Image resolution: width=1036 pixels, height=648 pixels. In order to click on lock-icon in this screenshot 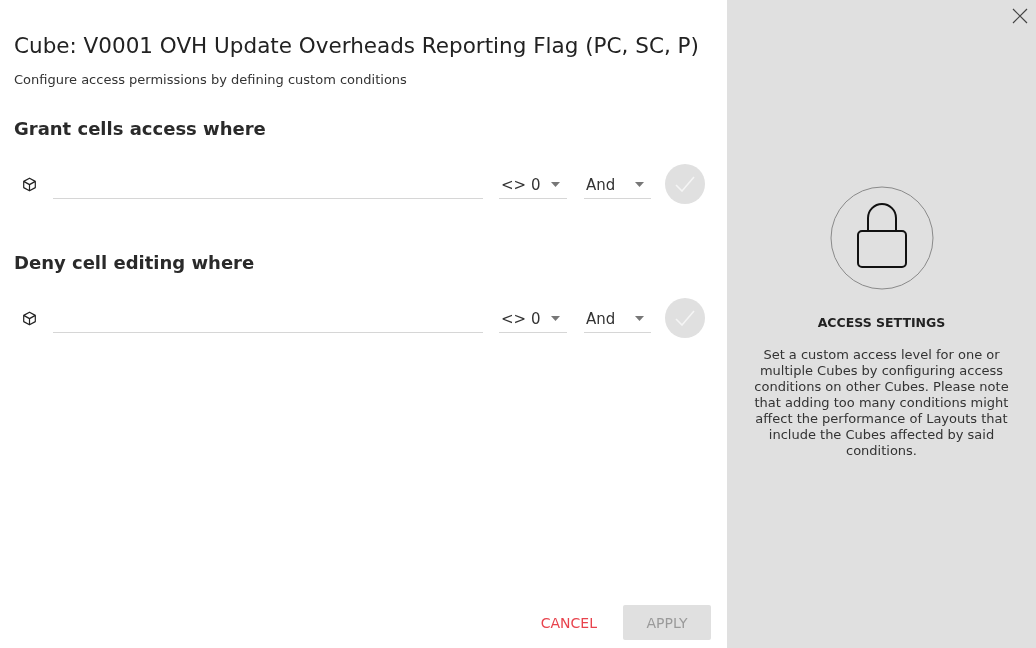, I will do `click(881, 238)`.